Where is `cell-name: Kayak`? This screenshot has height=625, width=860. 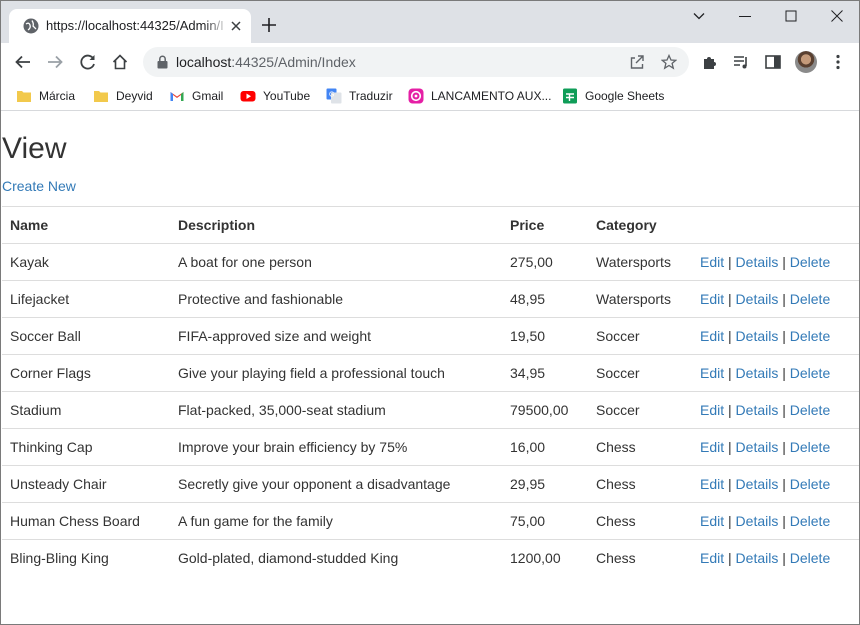
cell-name: Kayak is located at coordinates (86, 262).